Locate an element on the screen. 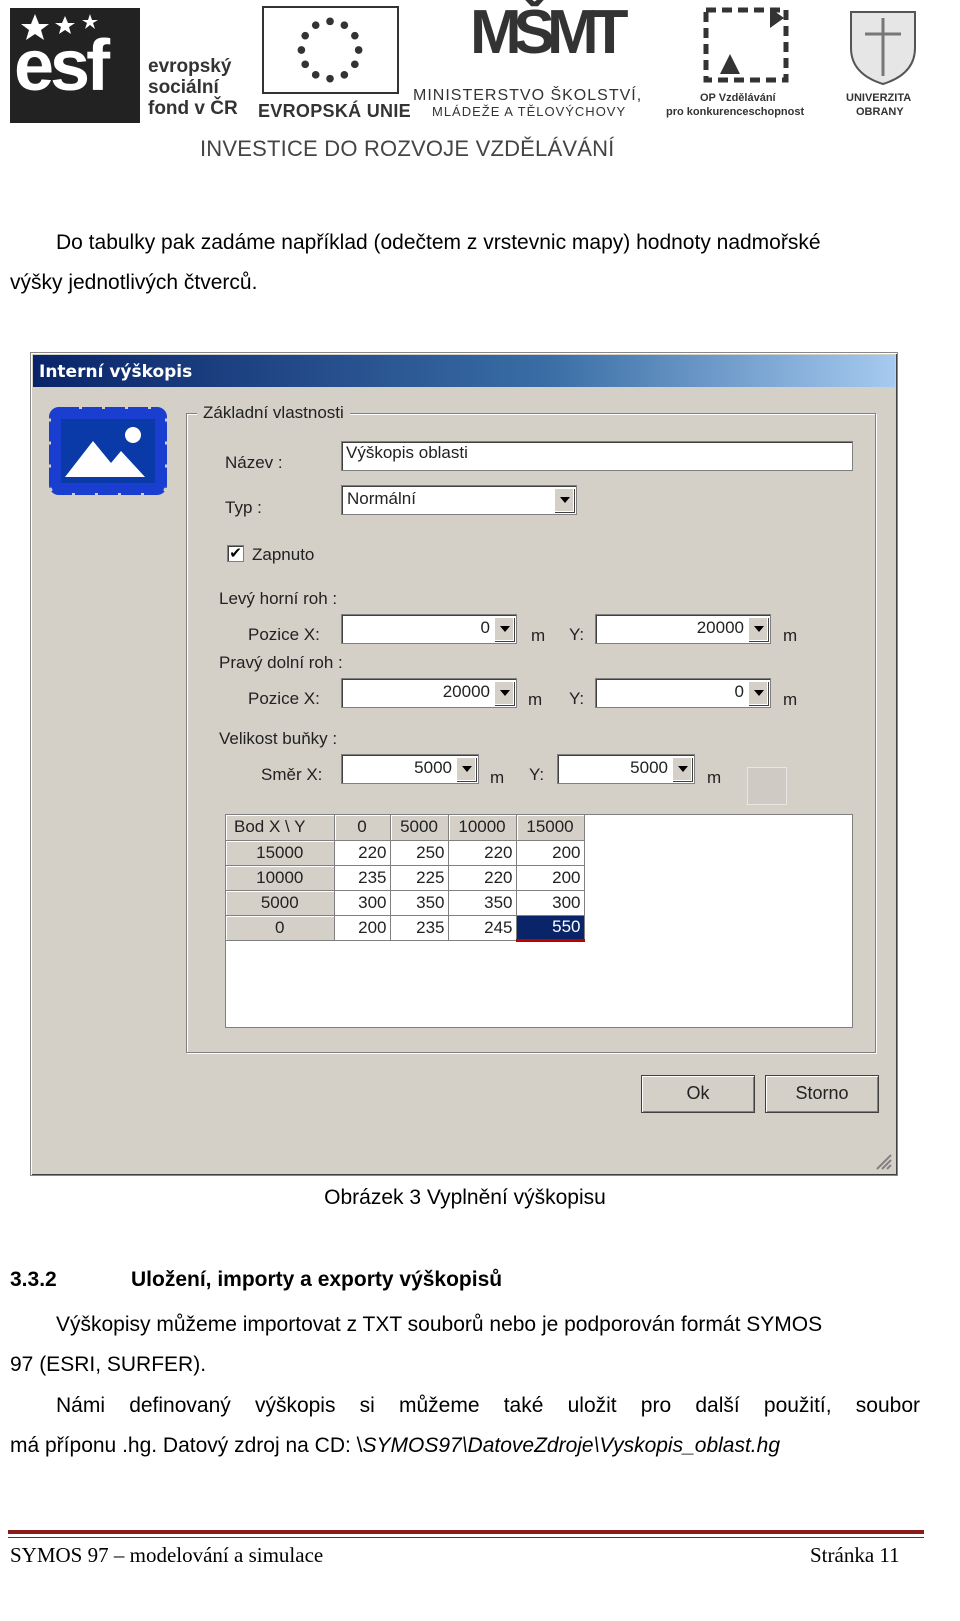  grid-row-header: 15000 is located at coordinates (280, 853).